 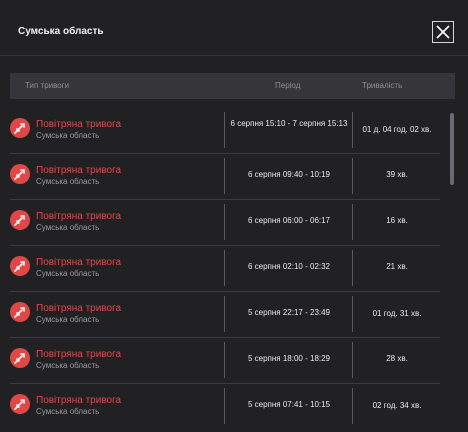 What do you see at coordinates (289, 123) in the screenshot?
I see `period-value: 6 серпня 15:10 - 7 серпня 15:13` at bounding box center [289, 123].